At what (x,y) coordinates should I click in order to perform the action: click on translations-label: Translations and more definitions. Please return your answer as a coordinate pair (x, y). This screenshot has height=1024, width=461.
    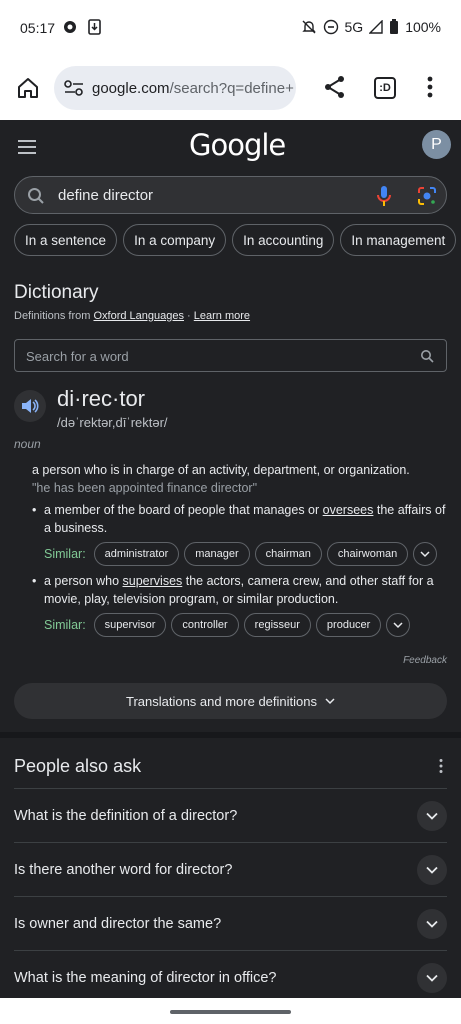
    Looking at the image, I should click on (221, 701).